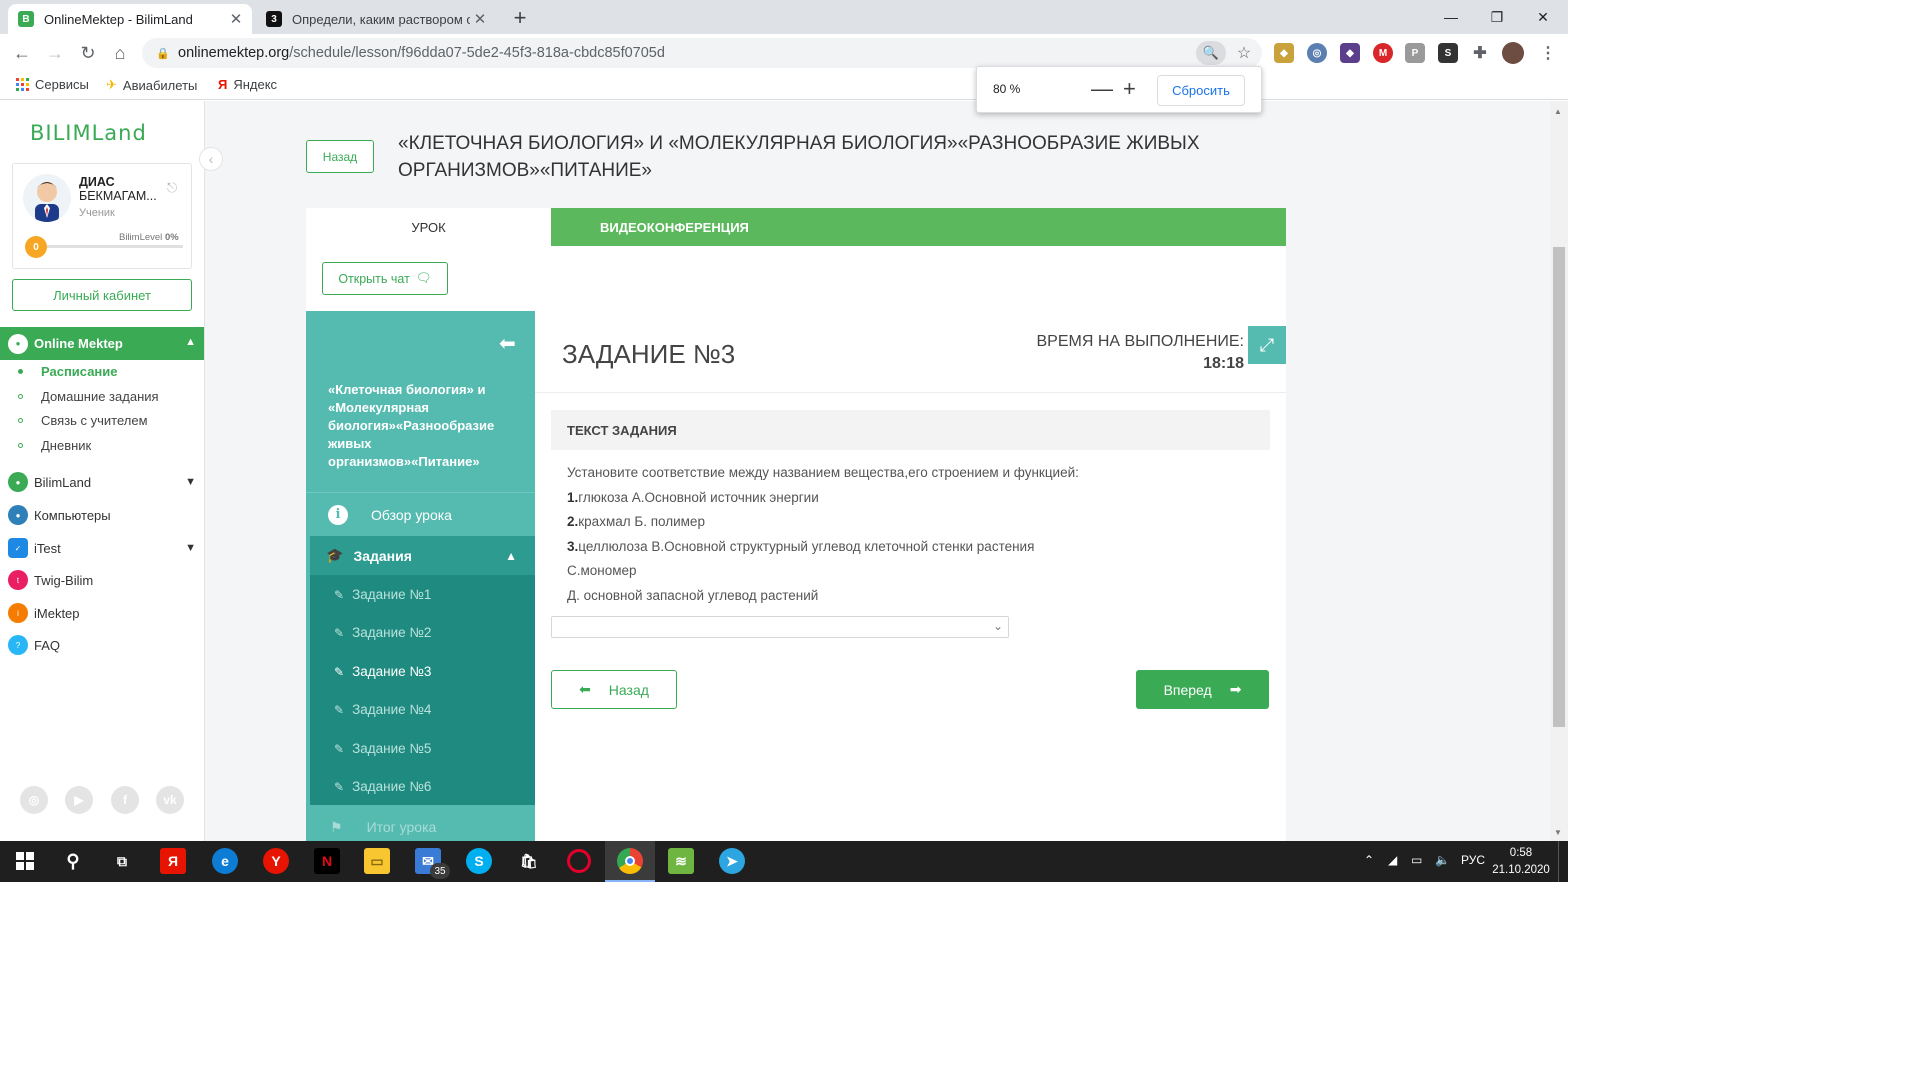 This screenshot has height=1080, width=1920. I want to click on sidebar-collapse-chevron-icon: ‹, so click(211, 159).